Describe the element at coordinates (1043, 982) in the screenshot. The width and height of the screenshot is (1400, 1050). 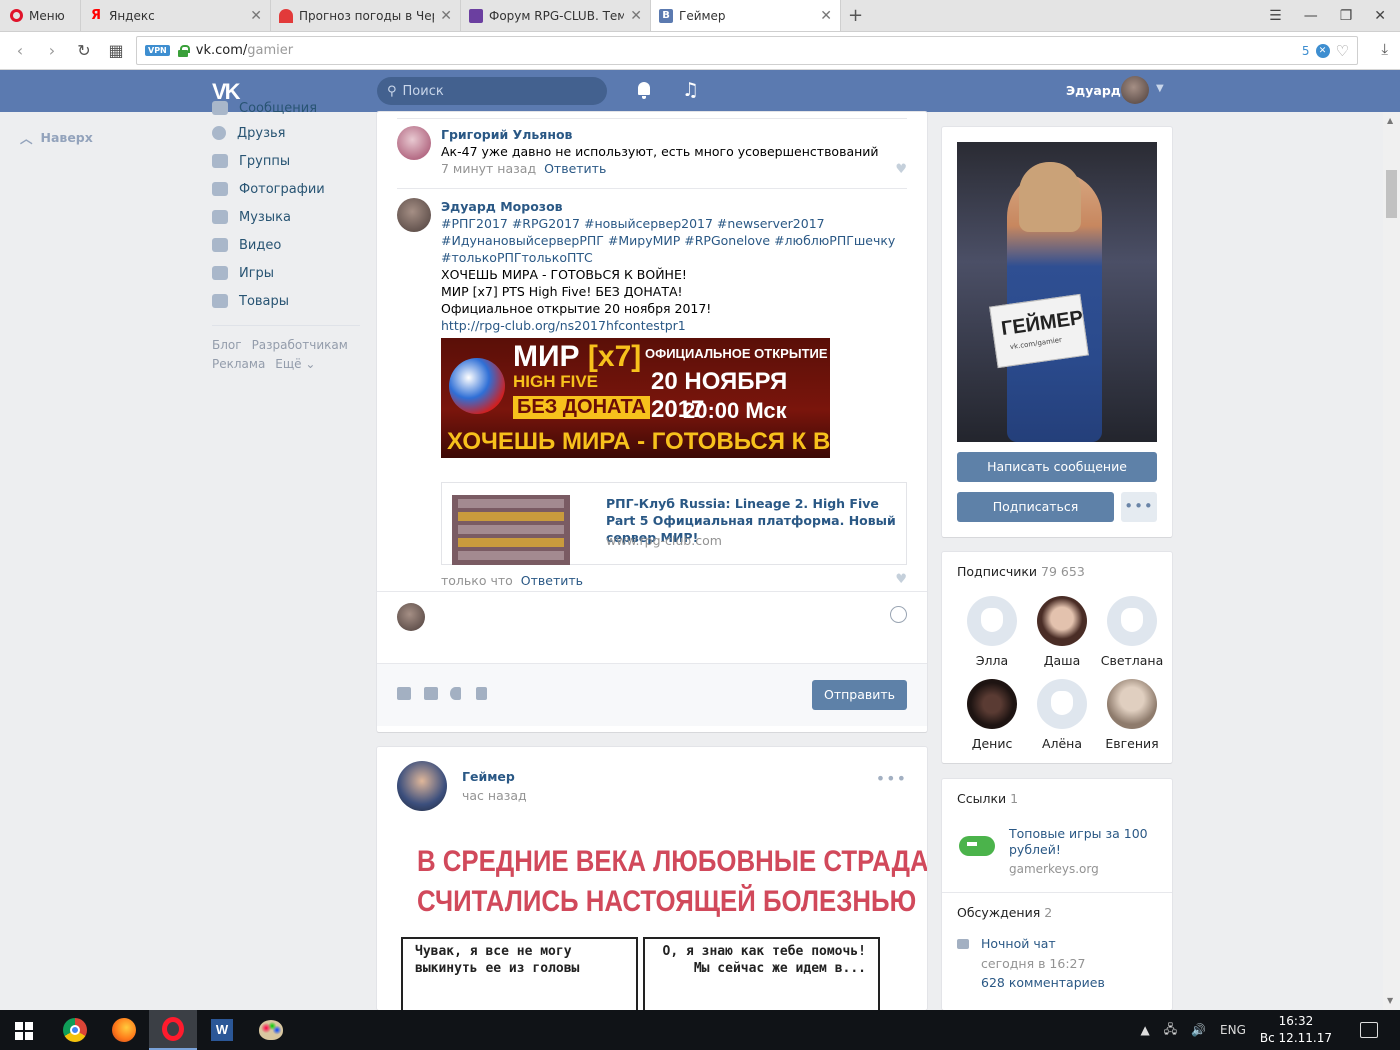
I see `discussion-comments: 628 комментариев` at that location.